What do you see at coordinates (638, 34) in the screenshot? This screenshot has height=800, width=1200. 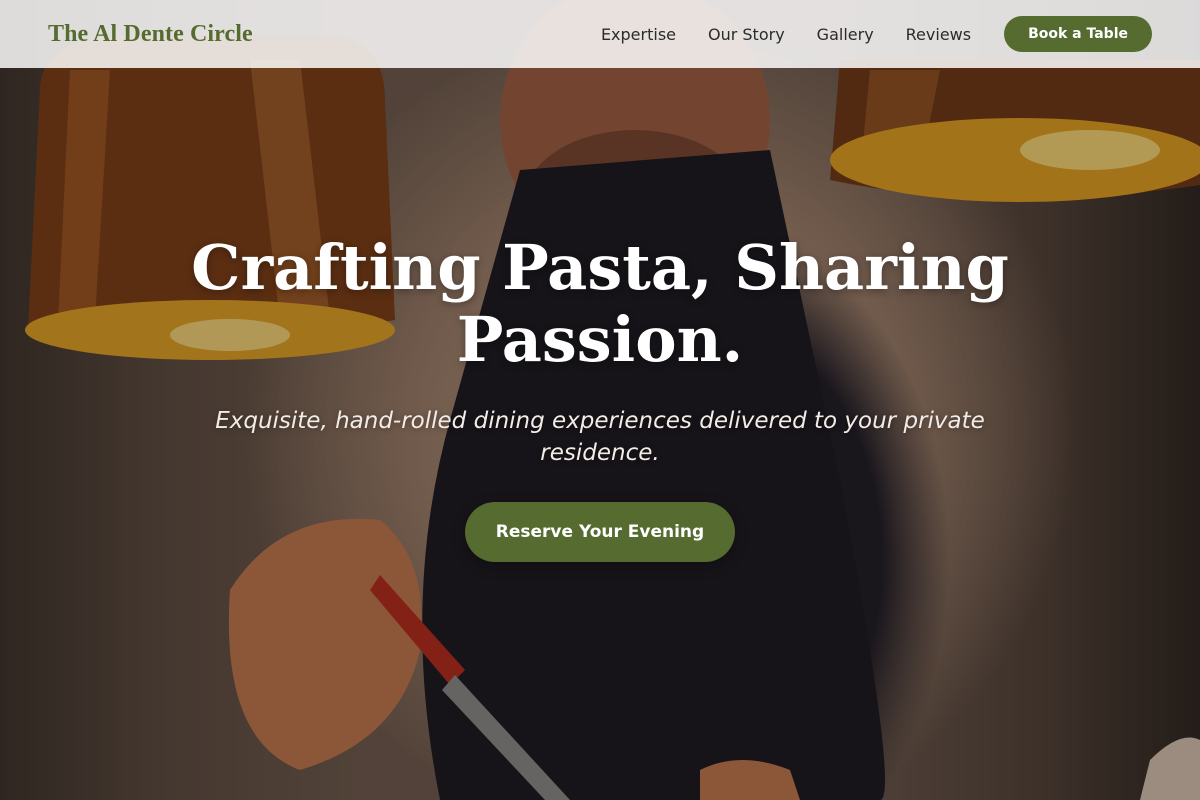 I see `nav-link-expertise: Expertise` at bounding box center [638, 34].